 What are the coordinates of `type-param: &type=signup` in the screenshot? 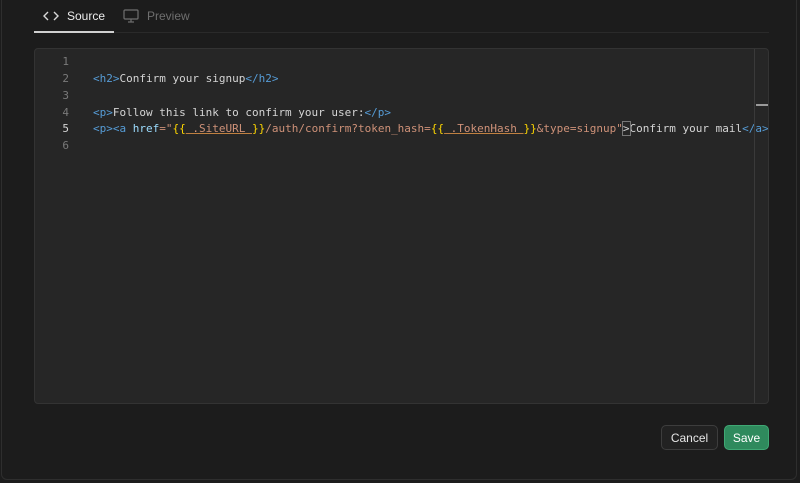 It's located at (576, 128).